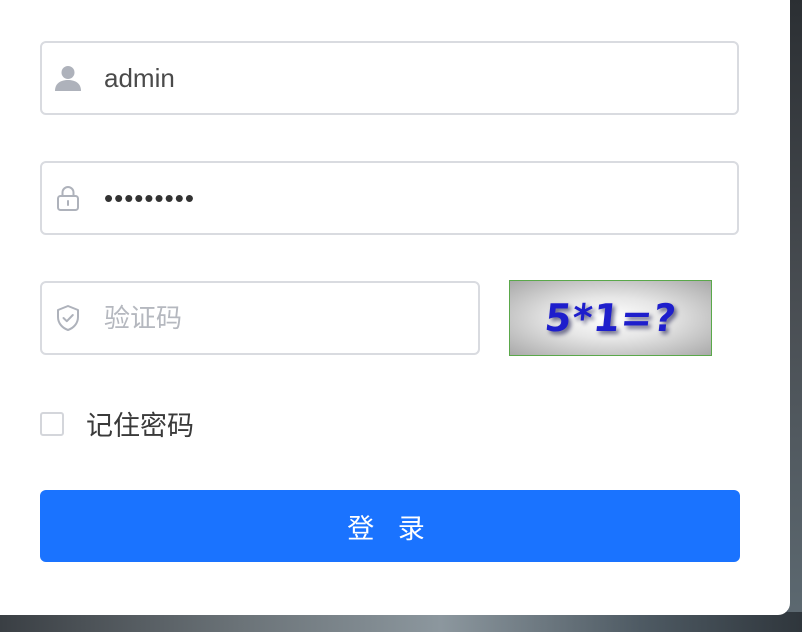 This screenshot has width=802, height=632. What do you see at coordinates (52, 423) in the screenshot?
I see `remember-checkbox` at bounding box center [52, 423].